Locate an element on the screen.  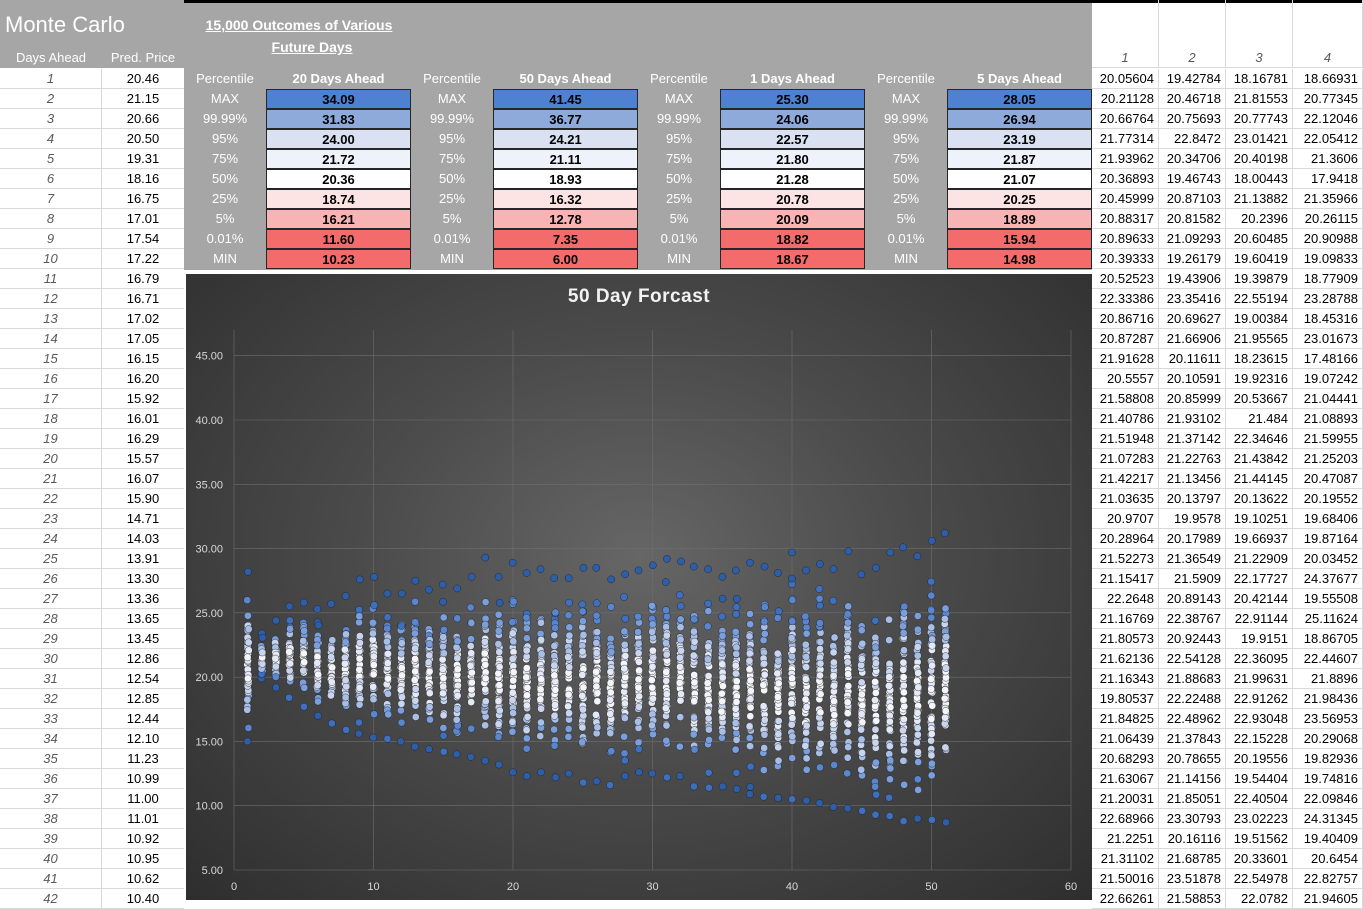
table-row: 32 12.85 is located at coordinates (92, 699).